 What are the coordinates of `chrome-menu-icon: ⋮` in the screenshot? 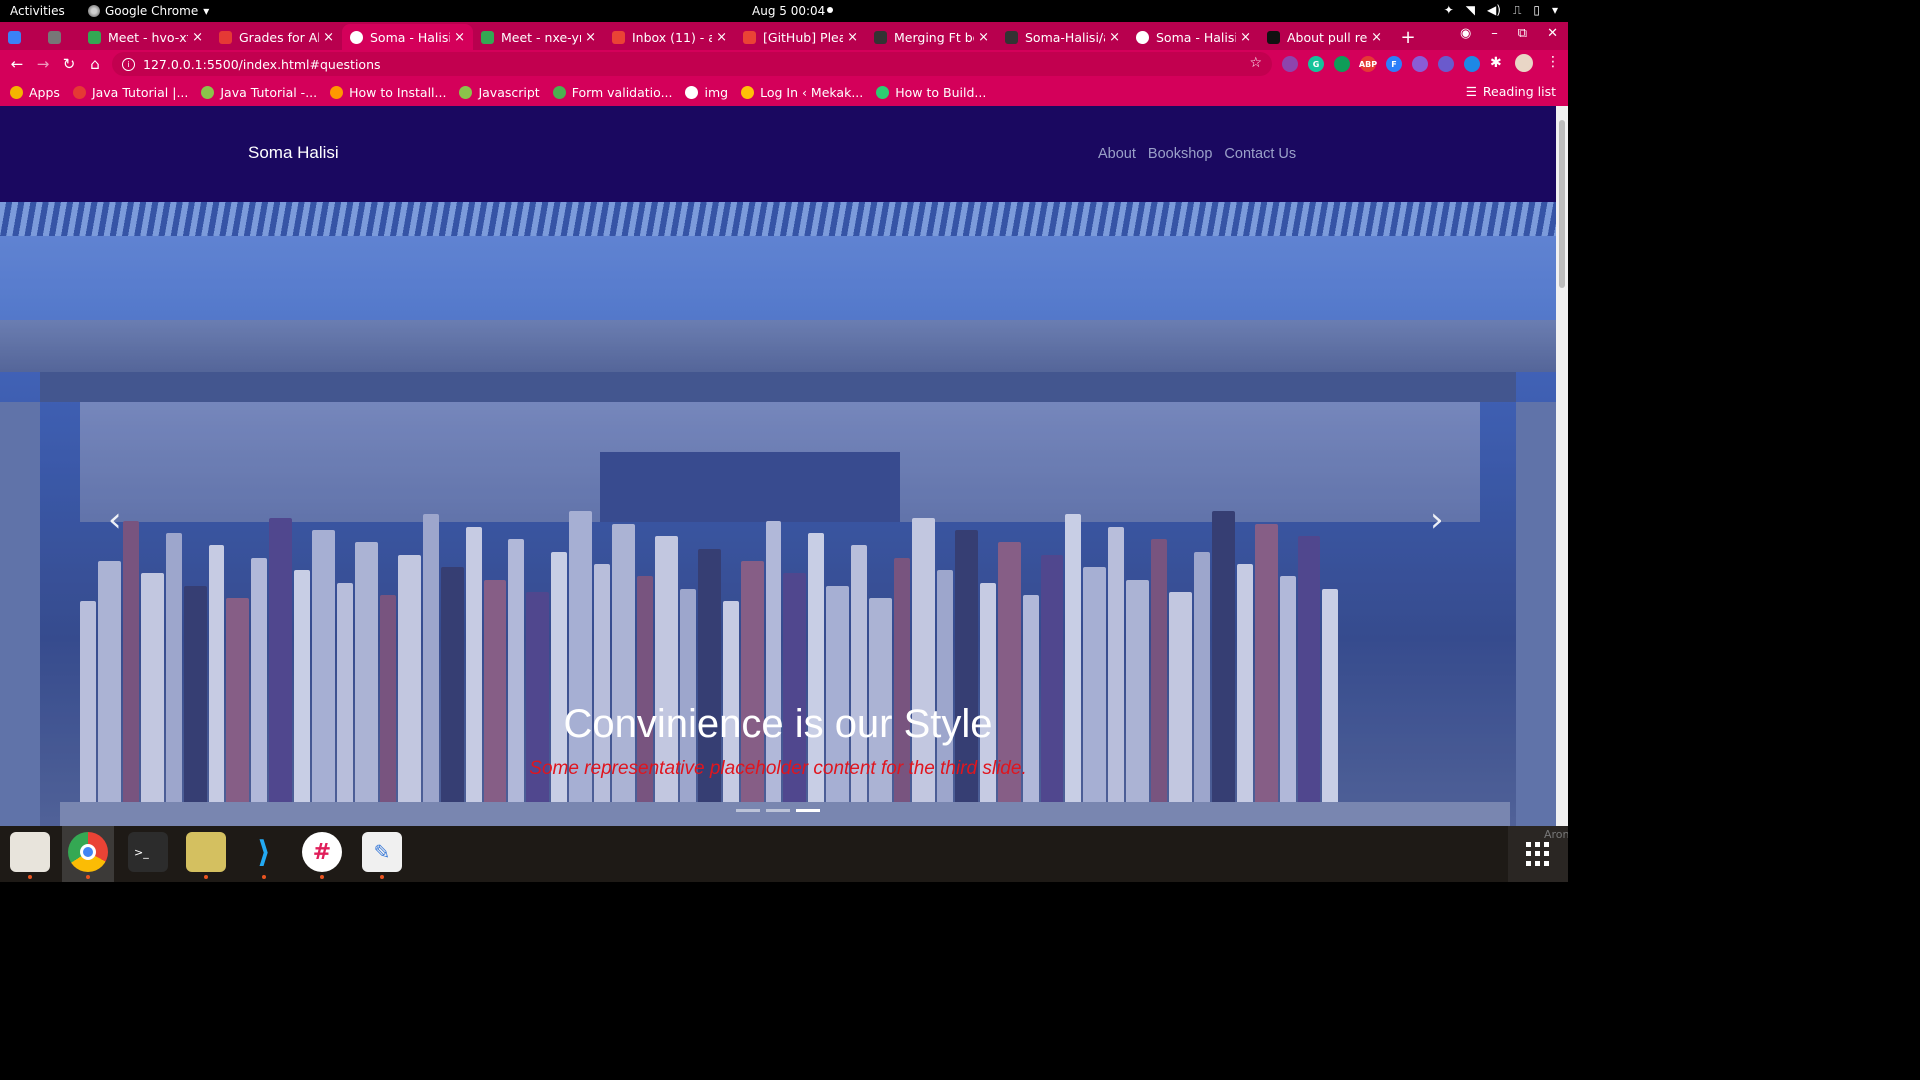 It's located at (1553, 62).